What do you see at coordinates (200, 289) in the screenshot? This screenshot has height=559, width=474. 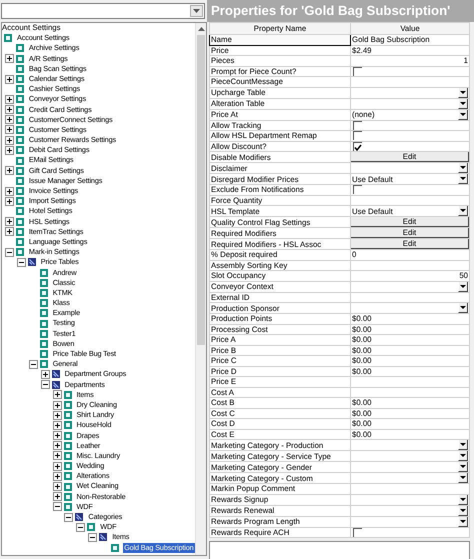 I see `scrollbar` at bounding box center [200, 289].